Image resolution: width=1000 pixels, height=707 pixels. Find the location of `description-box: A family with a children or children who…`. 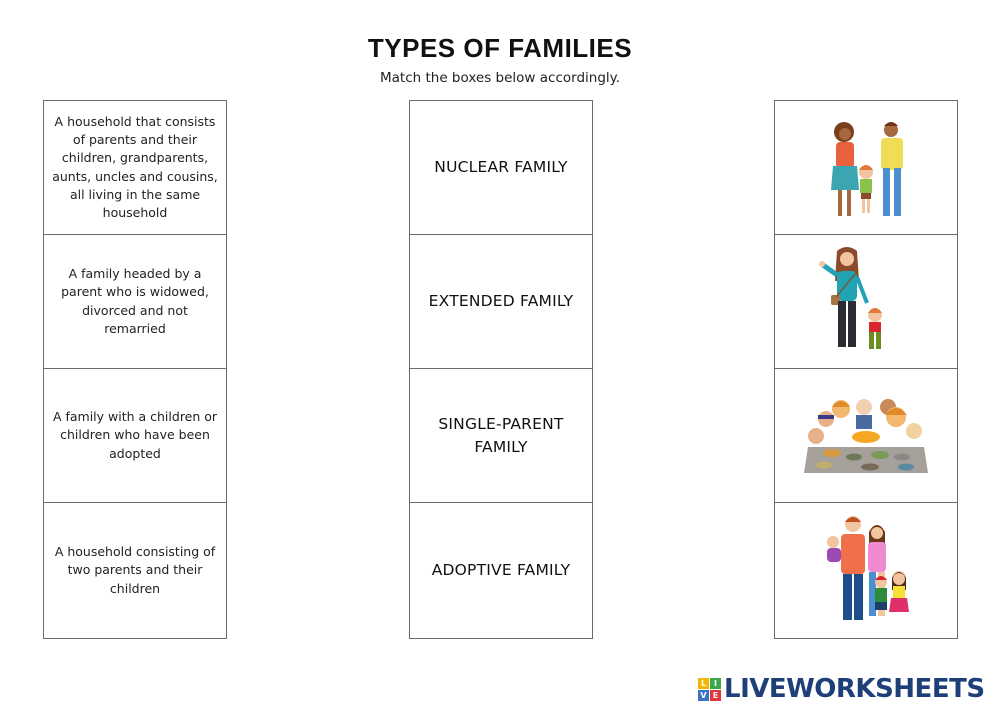

description-box: A family with a children or children who… is located at coordinates (135, 436).